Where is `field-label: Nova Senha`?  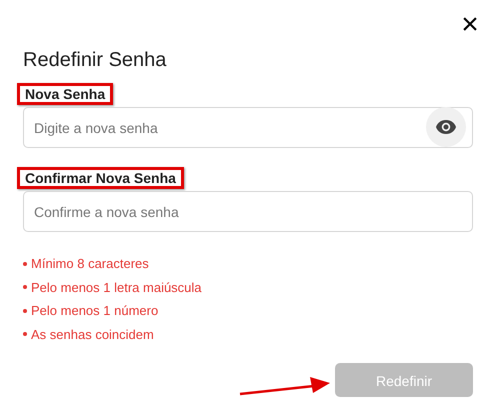 field-label: Nova Senha is located at coordinates (65, 94).